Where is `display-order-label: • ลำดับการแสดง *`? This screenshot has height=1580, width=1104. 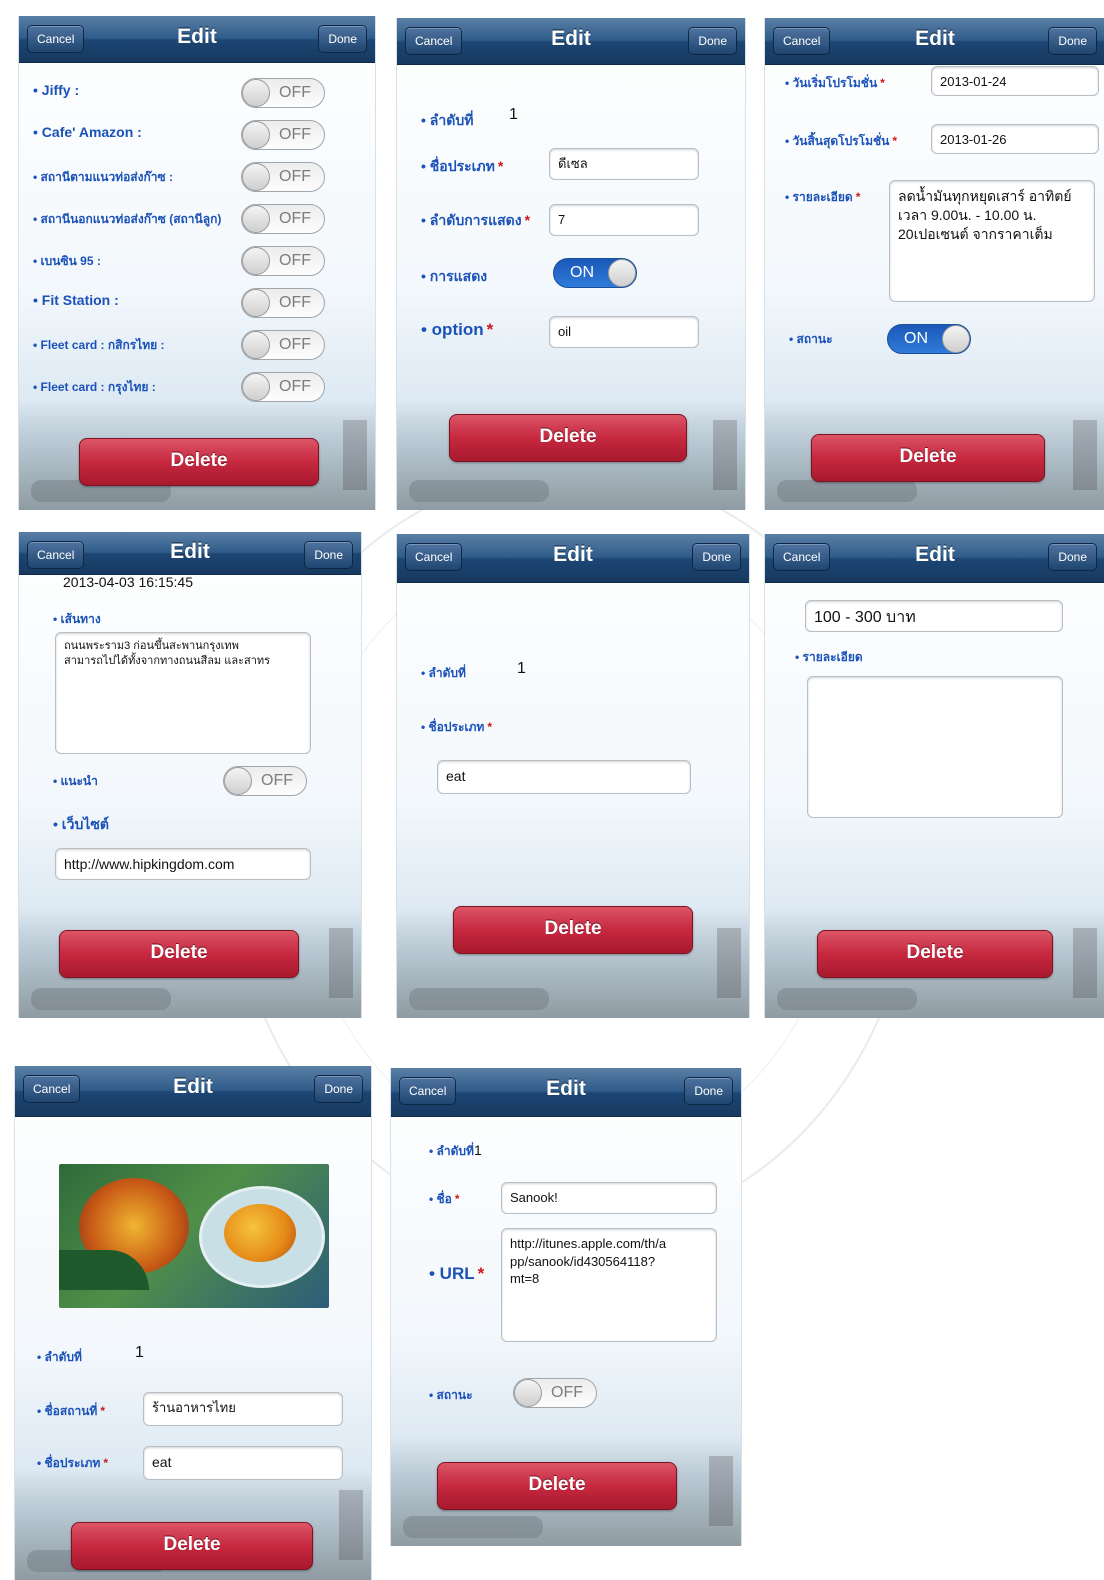
display-order-label: • ลำดับการแสดง * is located at coordinates (476, 220).